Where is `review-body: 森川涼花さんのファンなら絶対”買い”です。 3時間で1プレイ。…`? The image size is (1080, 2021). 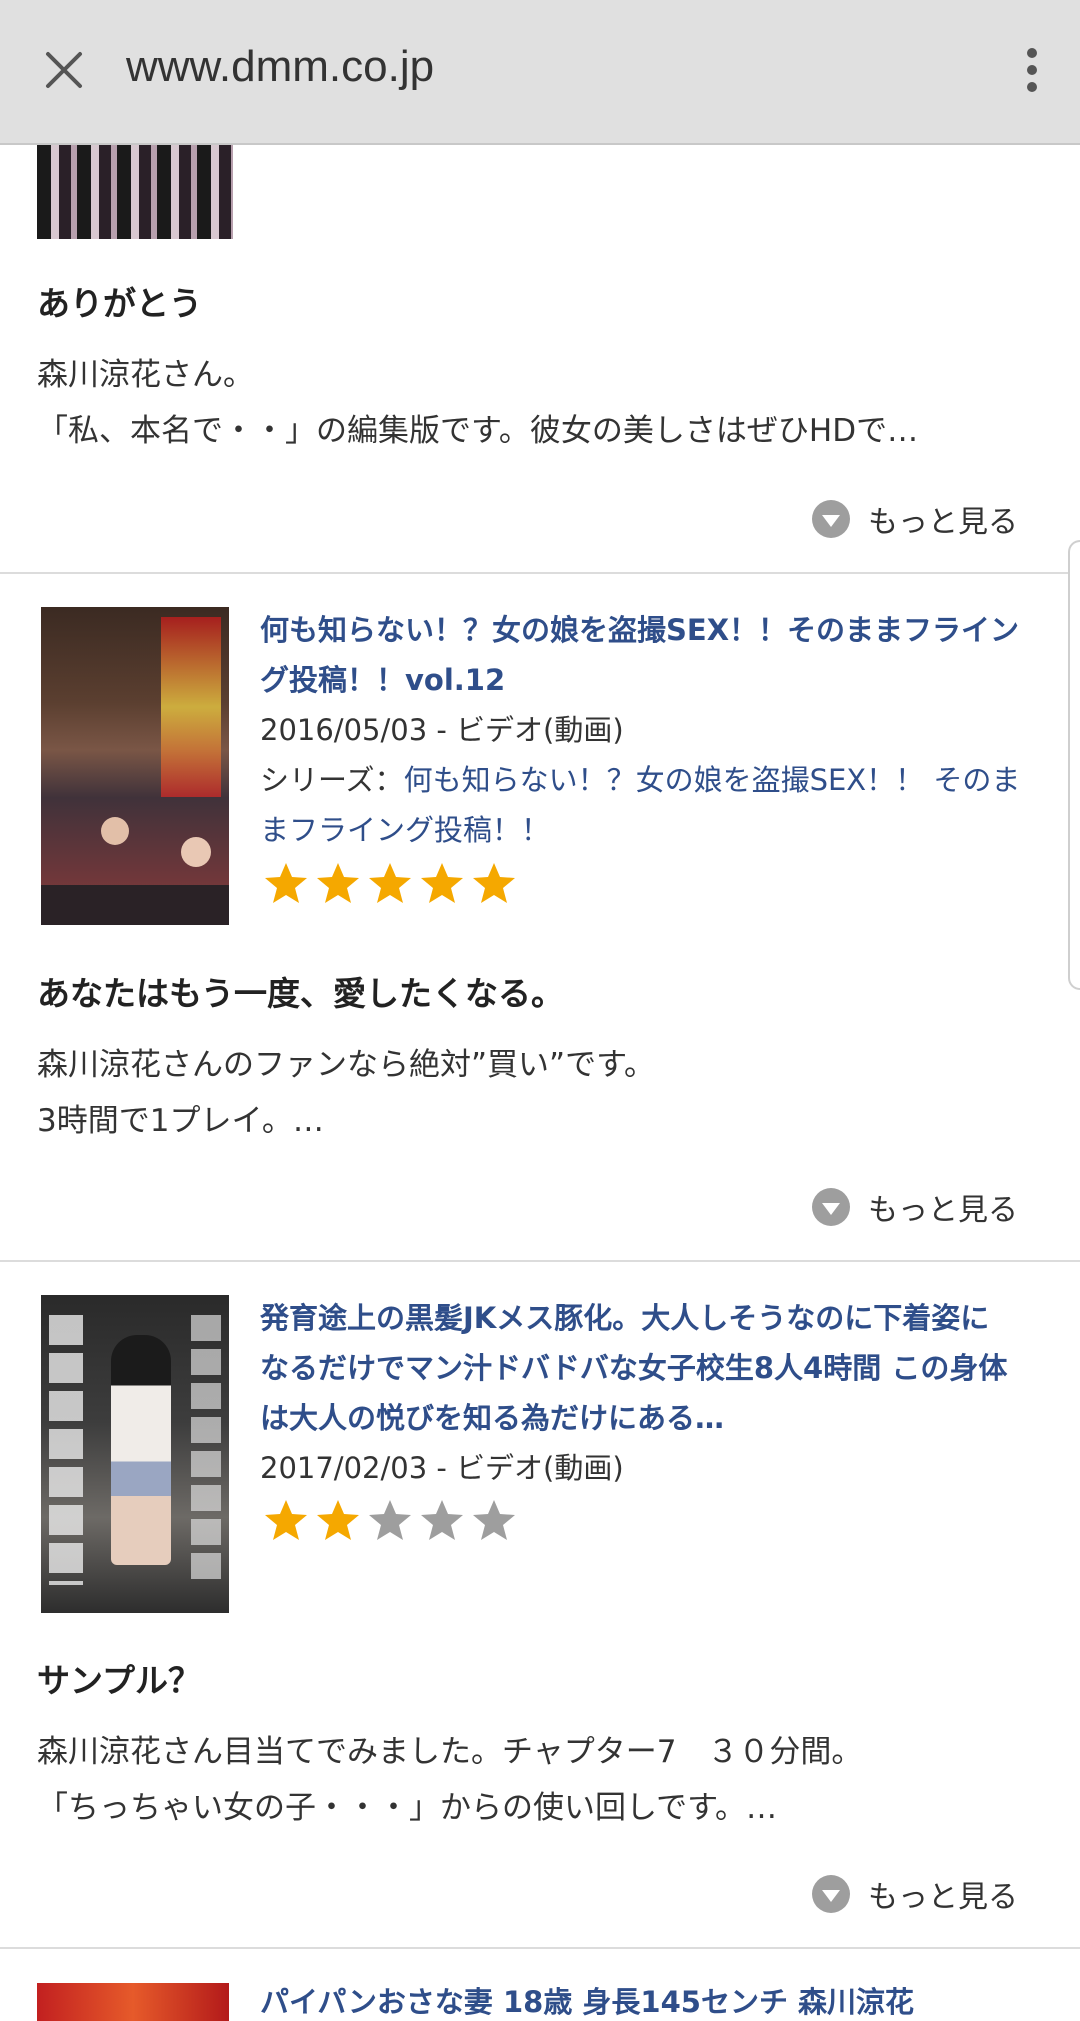 review-body: 森川涼花さんのファンなら絶対”買い”です。 3時間で1プレイ。… is located at coordinates (542, 1093).